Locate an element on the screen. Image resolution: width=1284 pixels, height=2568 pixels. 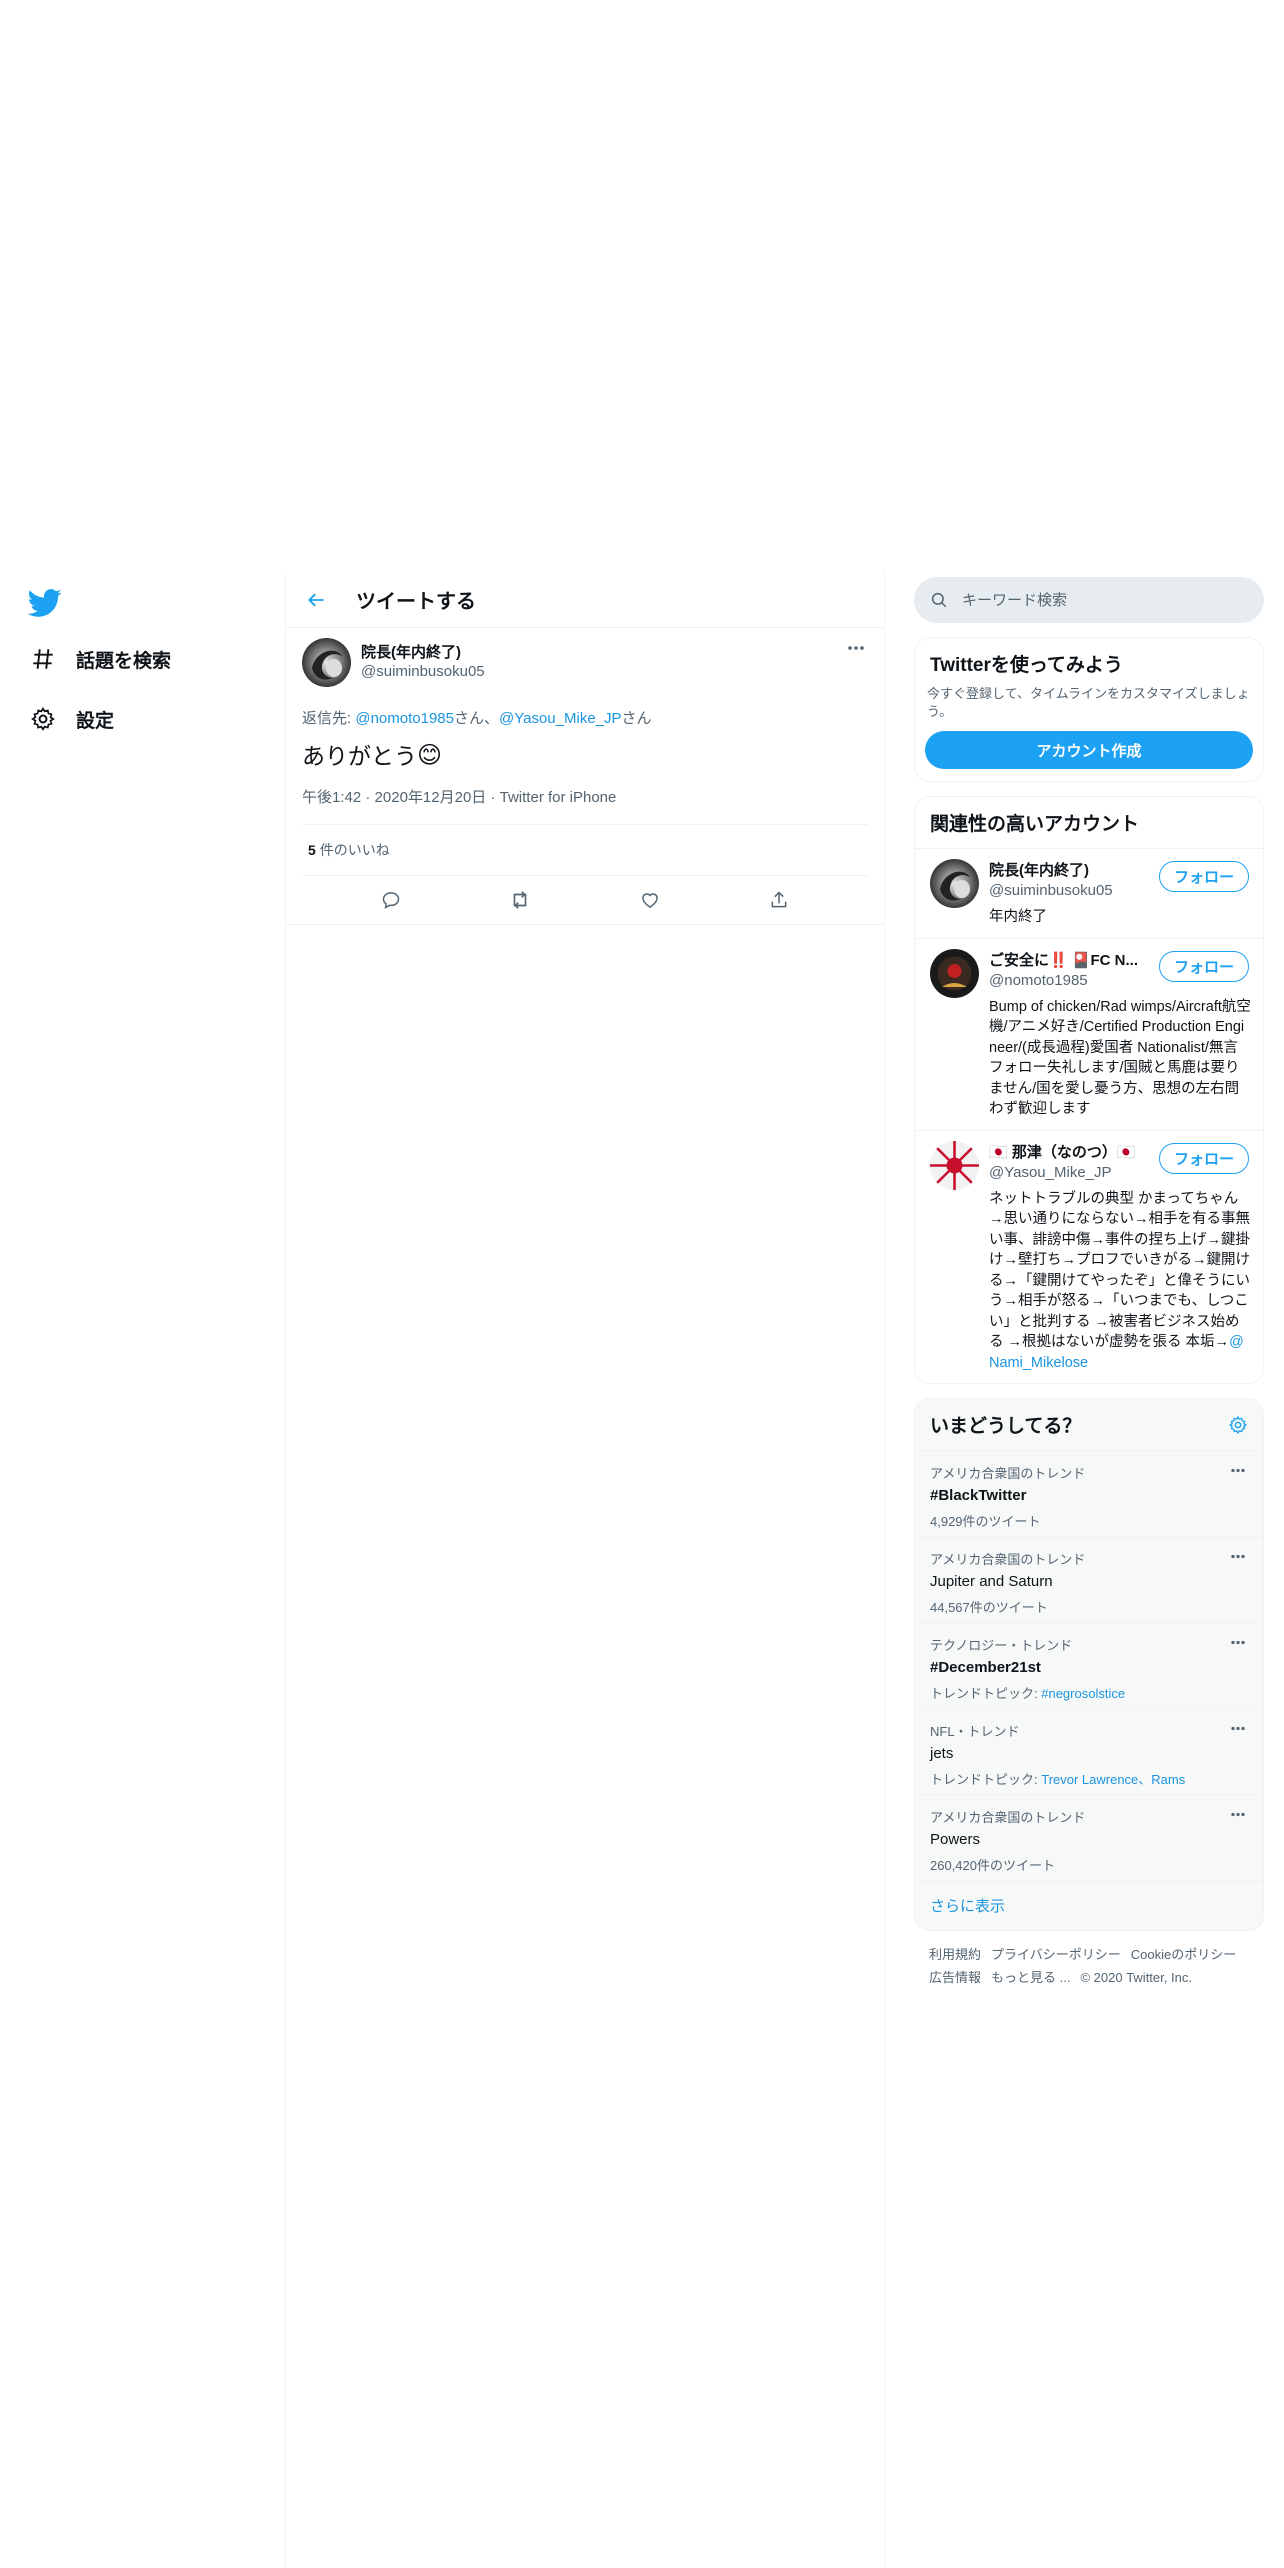
footer-link: Cookieのポリシー is located at coordinates (1183, 1954).